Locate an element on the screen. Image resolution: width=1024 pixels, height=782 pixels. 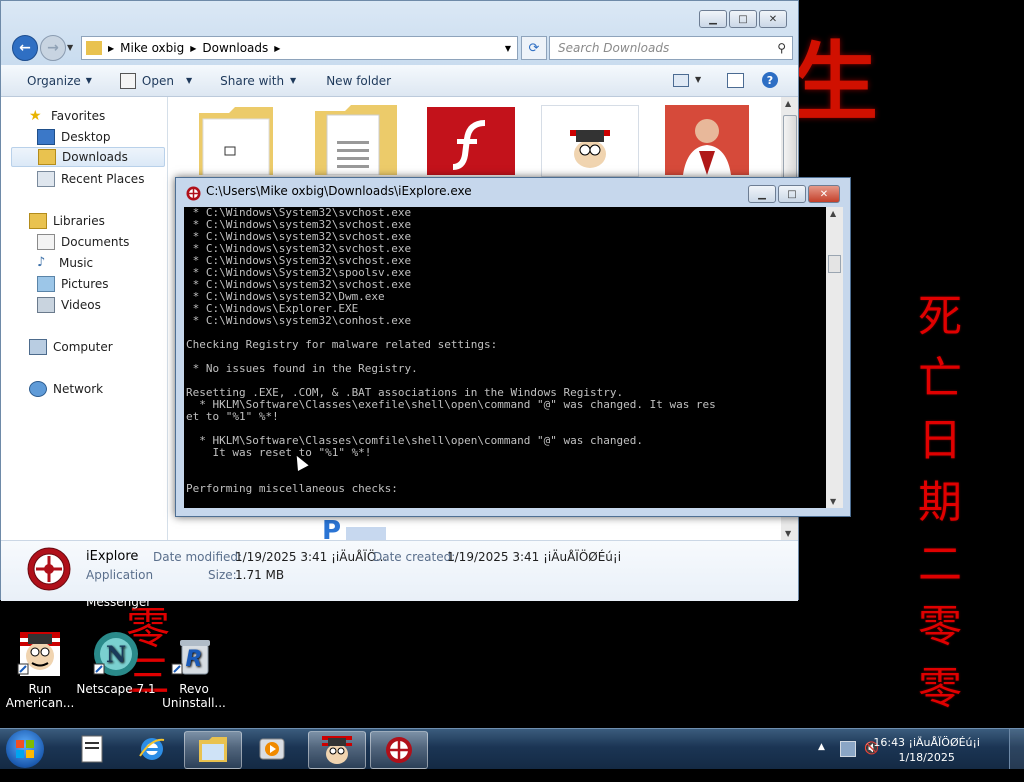
share-with-label: Share with is located at coordinates (252, 80).